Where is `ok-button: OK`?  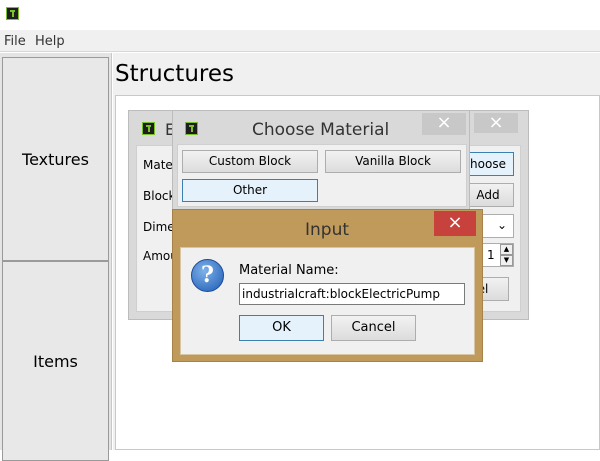
ok-button: OK is located at coordinates (281, 328).